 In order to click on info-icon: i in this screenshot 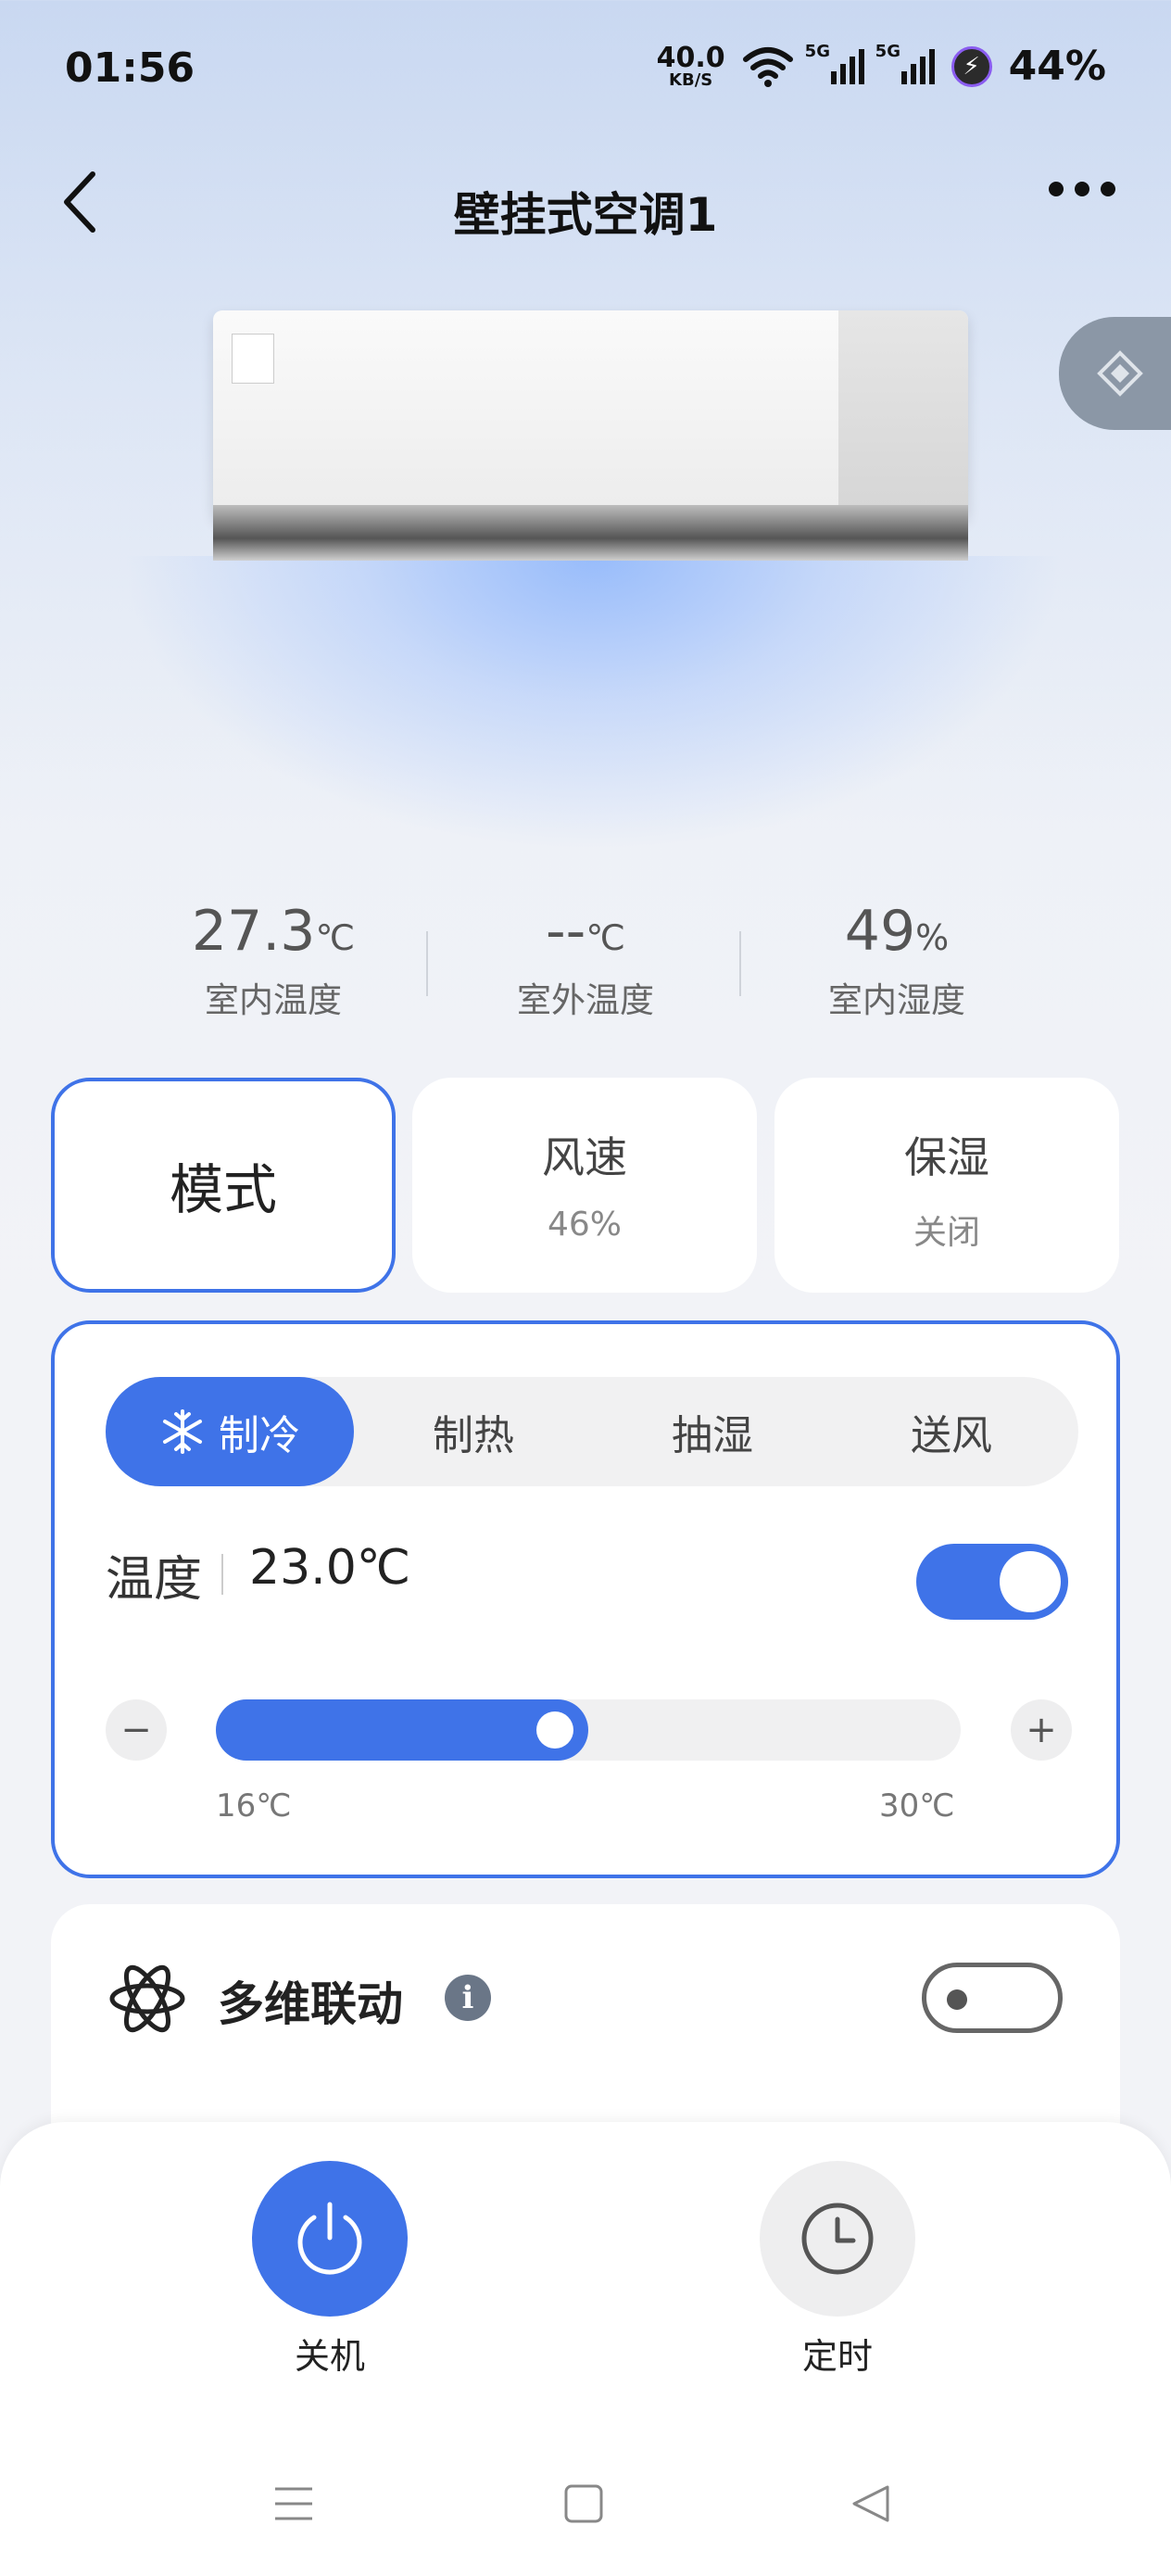, I will do `click(468, 1998)`.